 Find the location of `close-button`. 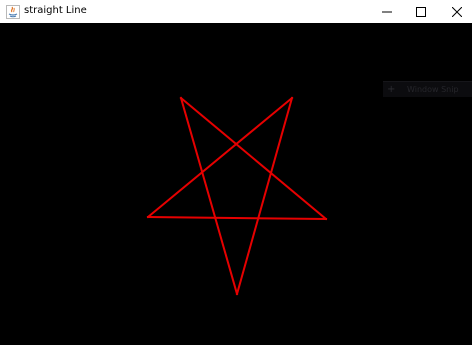

close-button is located at coordinates (457, 11).